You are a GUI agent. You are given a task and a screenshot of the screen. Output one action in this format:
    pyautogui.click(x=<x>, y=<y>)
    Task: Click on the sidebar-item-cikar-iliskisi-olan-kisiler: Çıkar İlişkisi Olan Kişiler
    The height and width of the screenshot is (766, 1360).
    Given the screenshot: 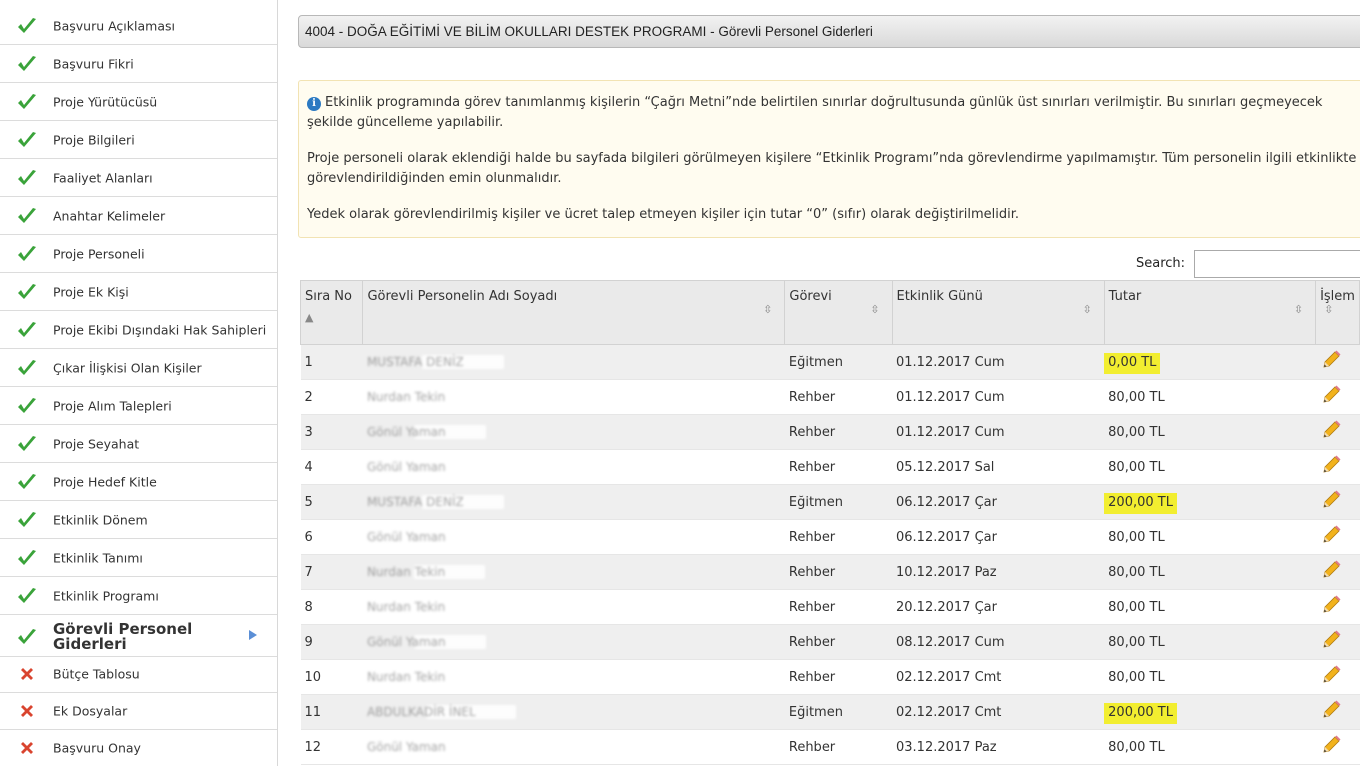 What is the action you would take?
    pyautogui.click(x=138, y=368)
    